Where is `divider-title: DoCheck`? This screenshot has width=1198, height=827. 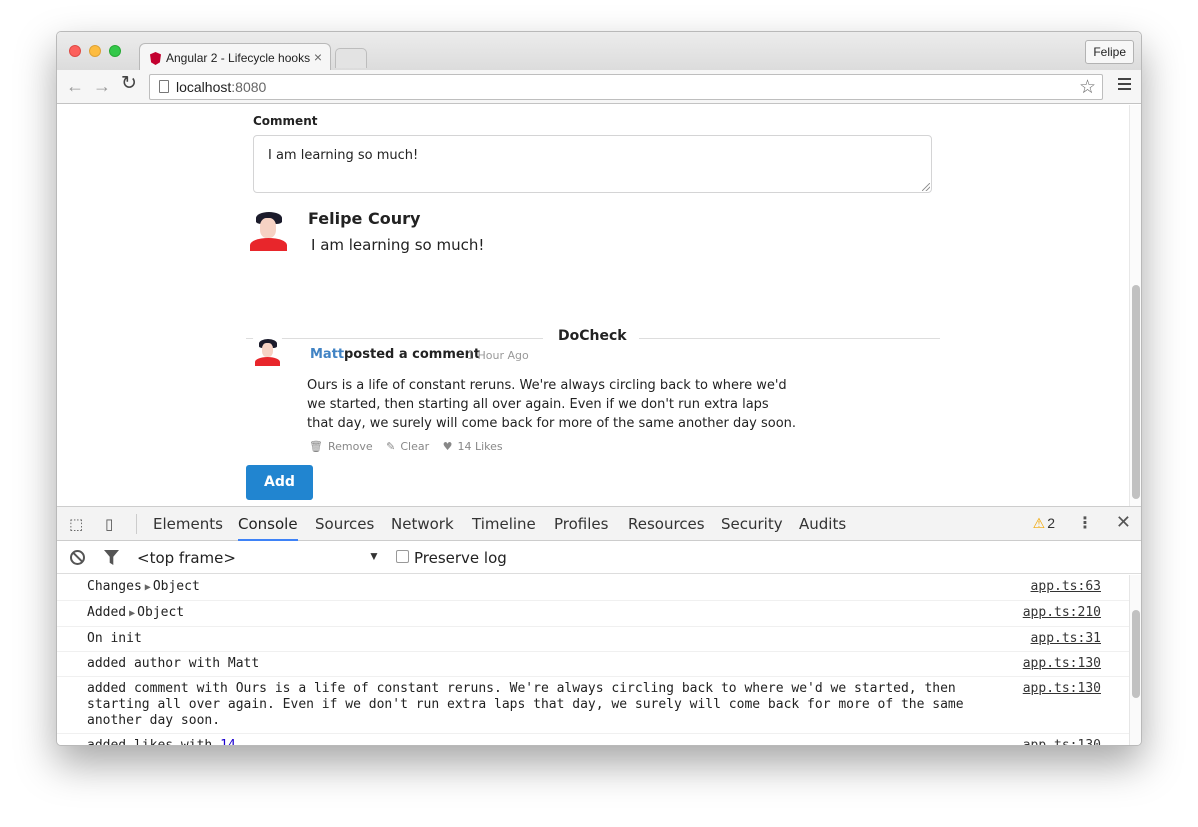 divider-title: DoCheck is located at coordinates (592, 336).